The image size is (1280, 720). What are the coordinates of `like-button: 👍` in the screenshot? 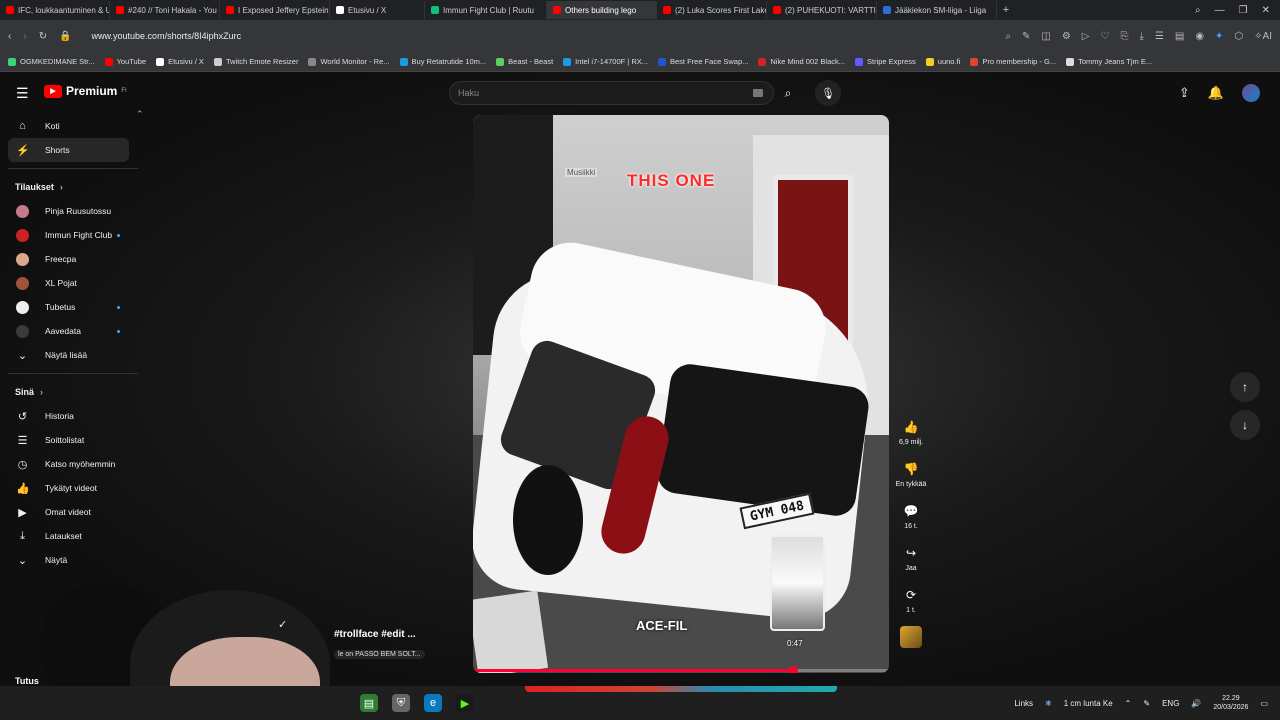 It's located at (911, 427).